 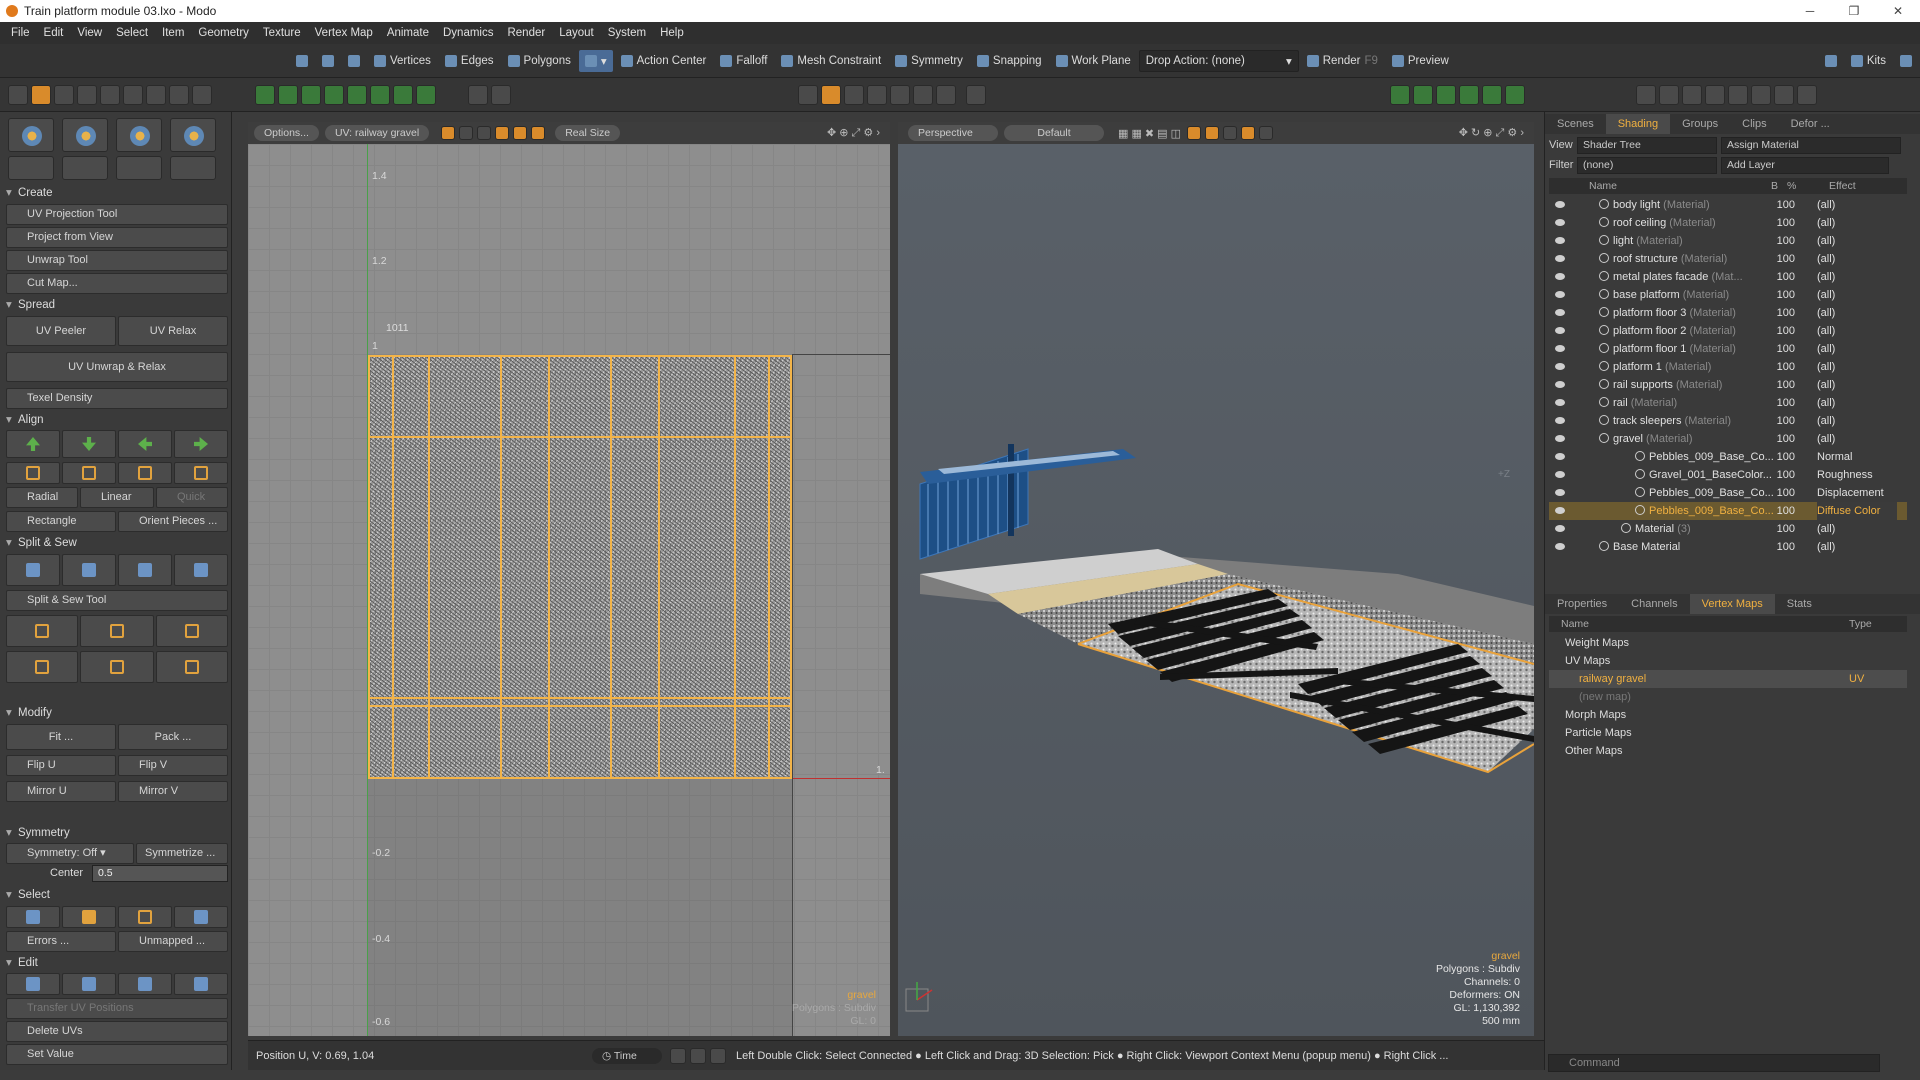 I want to click on select-connected-button, so click(x=33, y=917).